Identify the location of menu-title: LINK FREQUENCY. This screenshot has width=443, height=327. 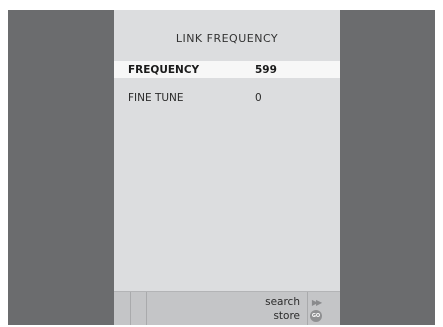
(227, 38).